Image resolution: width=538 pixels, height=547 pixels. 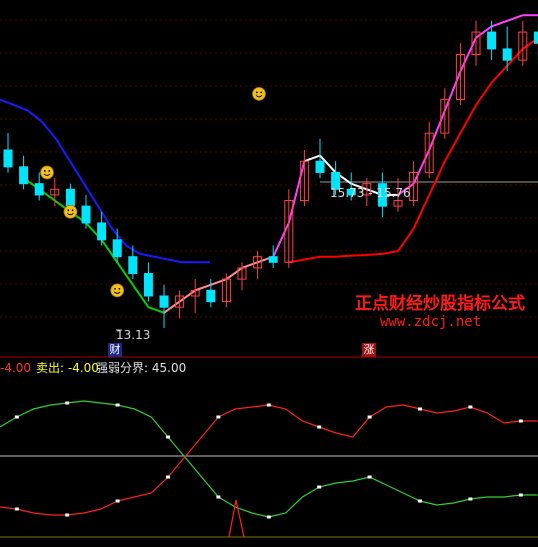 What do you see at coordinates (115, 350) in the screenshot?
I see `buy-badge: 财` at bounding box center [115, 350].